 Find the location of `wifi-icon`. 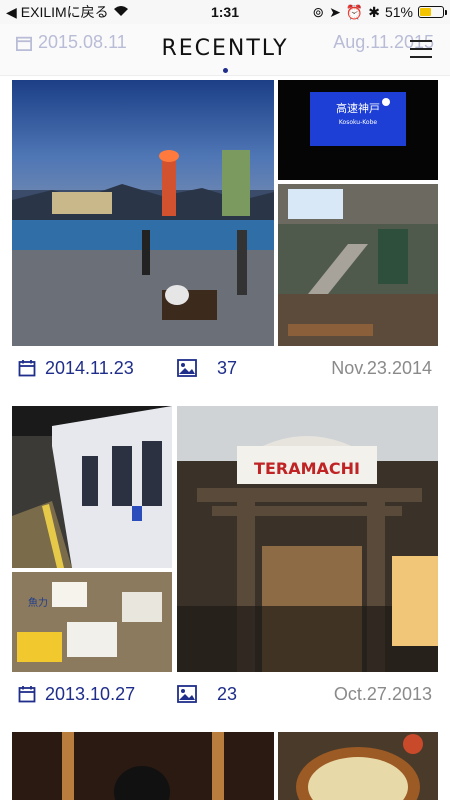

wifi-icon is located at coordinates (121, 12).